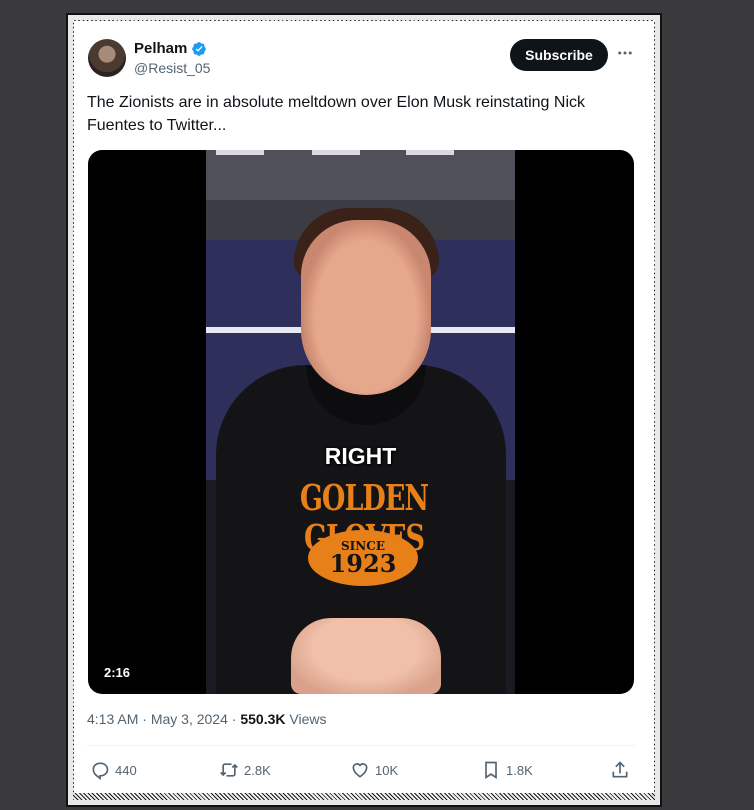  Describe the element at coordinates (257, 770) in the screenshot. I see `repost-count: 2.8K` at that location.